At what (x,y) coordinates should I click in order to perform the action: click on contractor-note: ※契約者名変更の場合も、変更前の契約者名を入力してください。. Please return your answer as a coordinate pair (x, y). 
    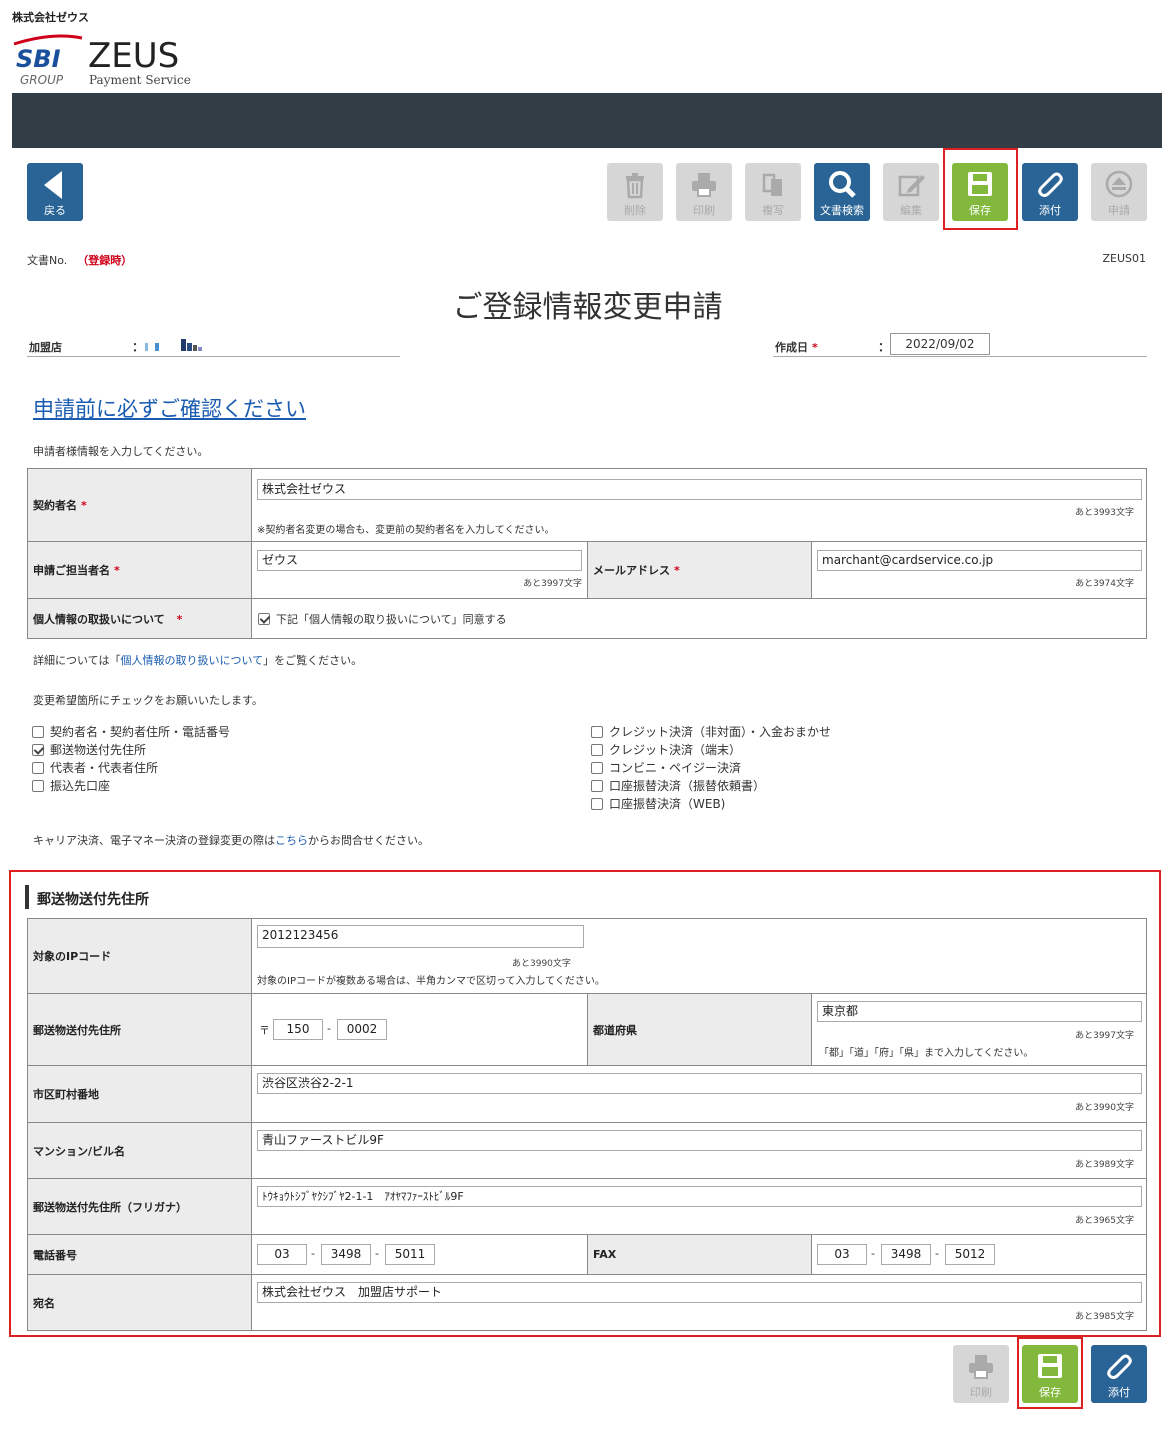
    Looking at the image, I should click on (406, 530).